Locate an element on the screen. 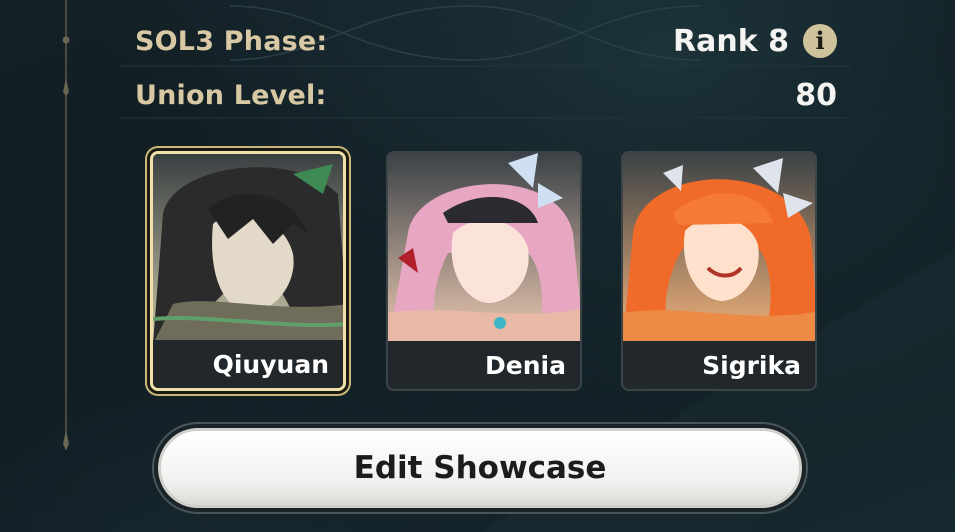 The width and height of the screenshot is (955, 532). sol3-phase-value: Rank 8 is located at coordinates (731, 41).